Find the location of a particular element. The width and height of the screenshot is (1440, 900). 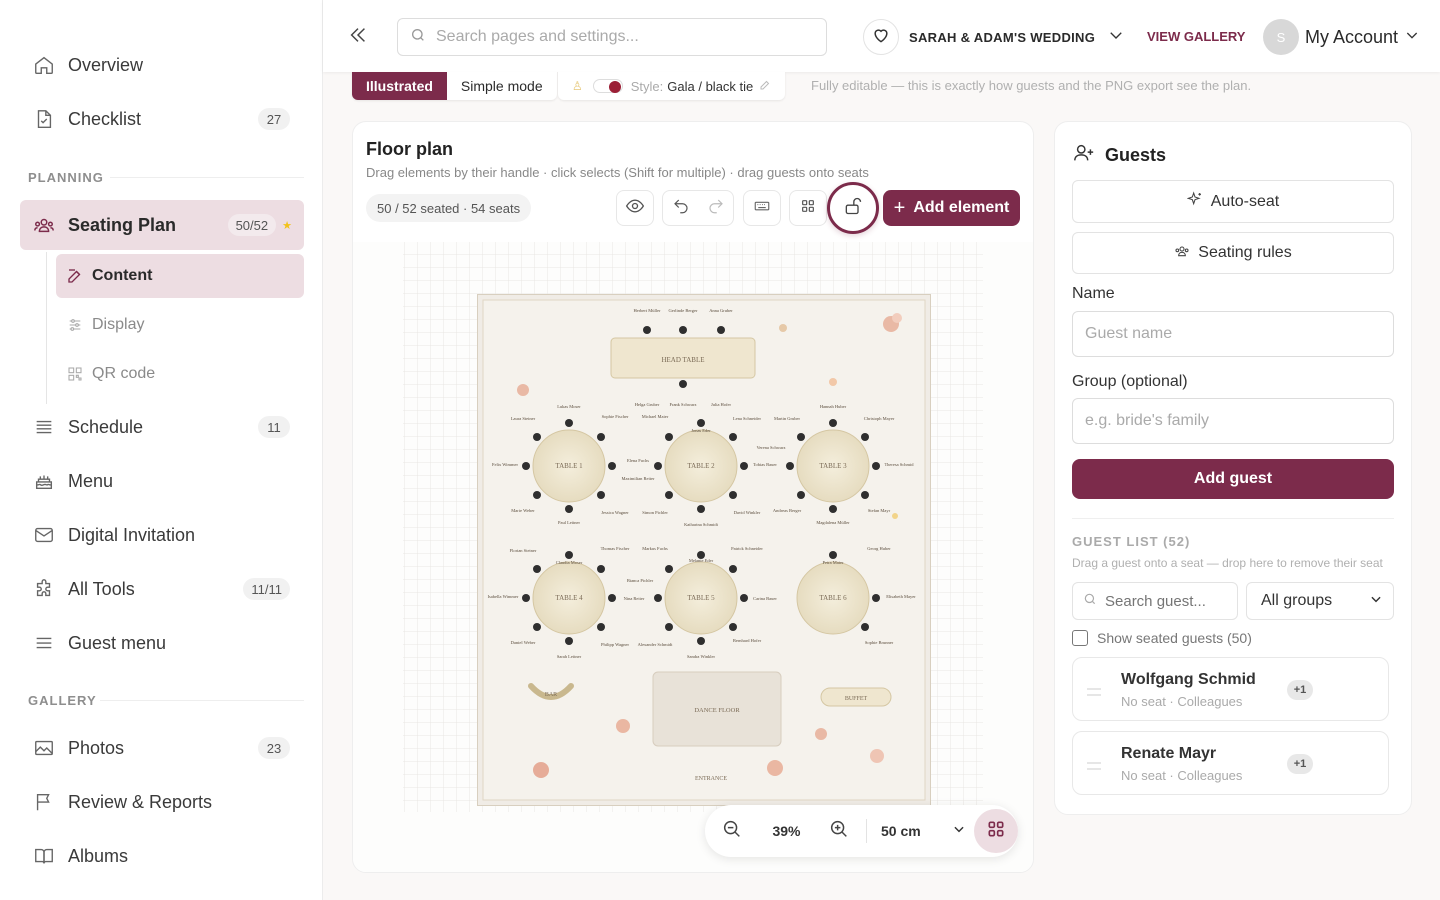

nav-digital-invitation: Digital Invitation is located at coordinates (162, 535).